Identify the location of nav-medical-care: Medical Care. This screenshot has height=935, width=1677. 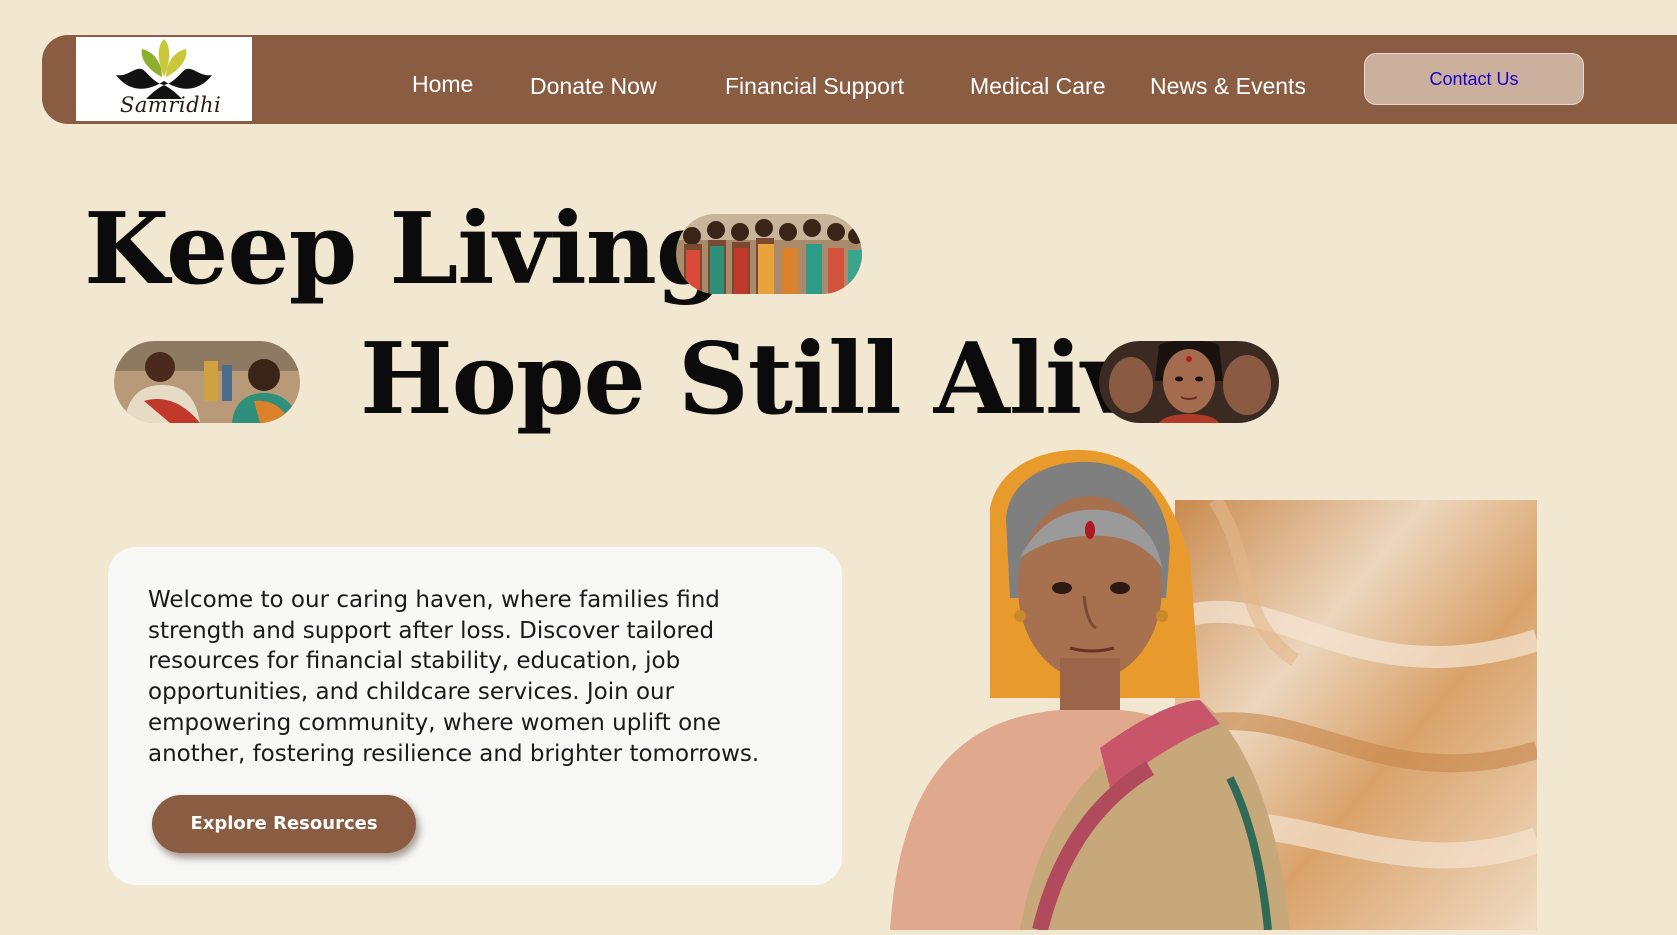
(1038, 86).